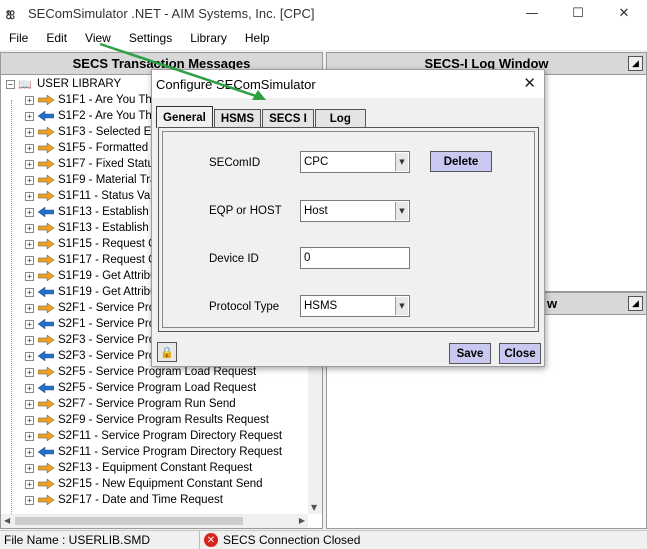 The image size is (647, 549). I want to click on close-button: Close, so click(520, 353).